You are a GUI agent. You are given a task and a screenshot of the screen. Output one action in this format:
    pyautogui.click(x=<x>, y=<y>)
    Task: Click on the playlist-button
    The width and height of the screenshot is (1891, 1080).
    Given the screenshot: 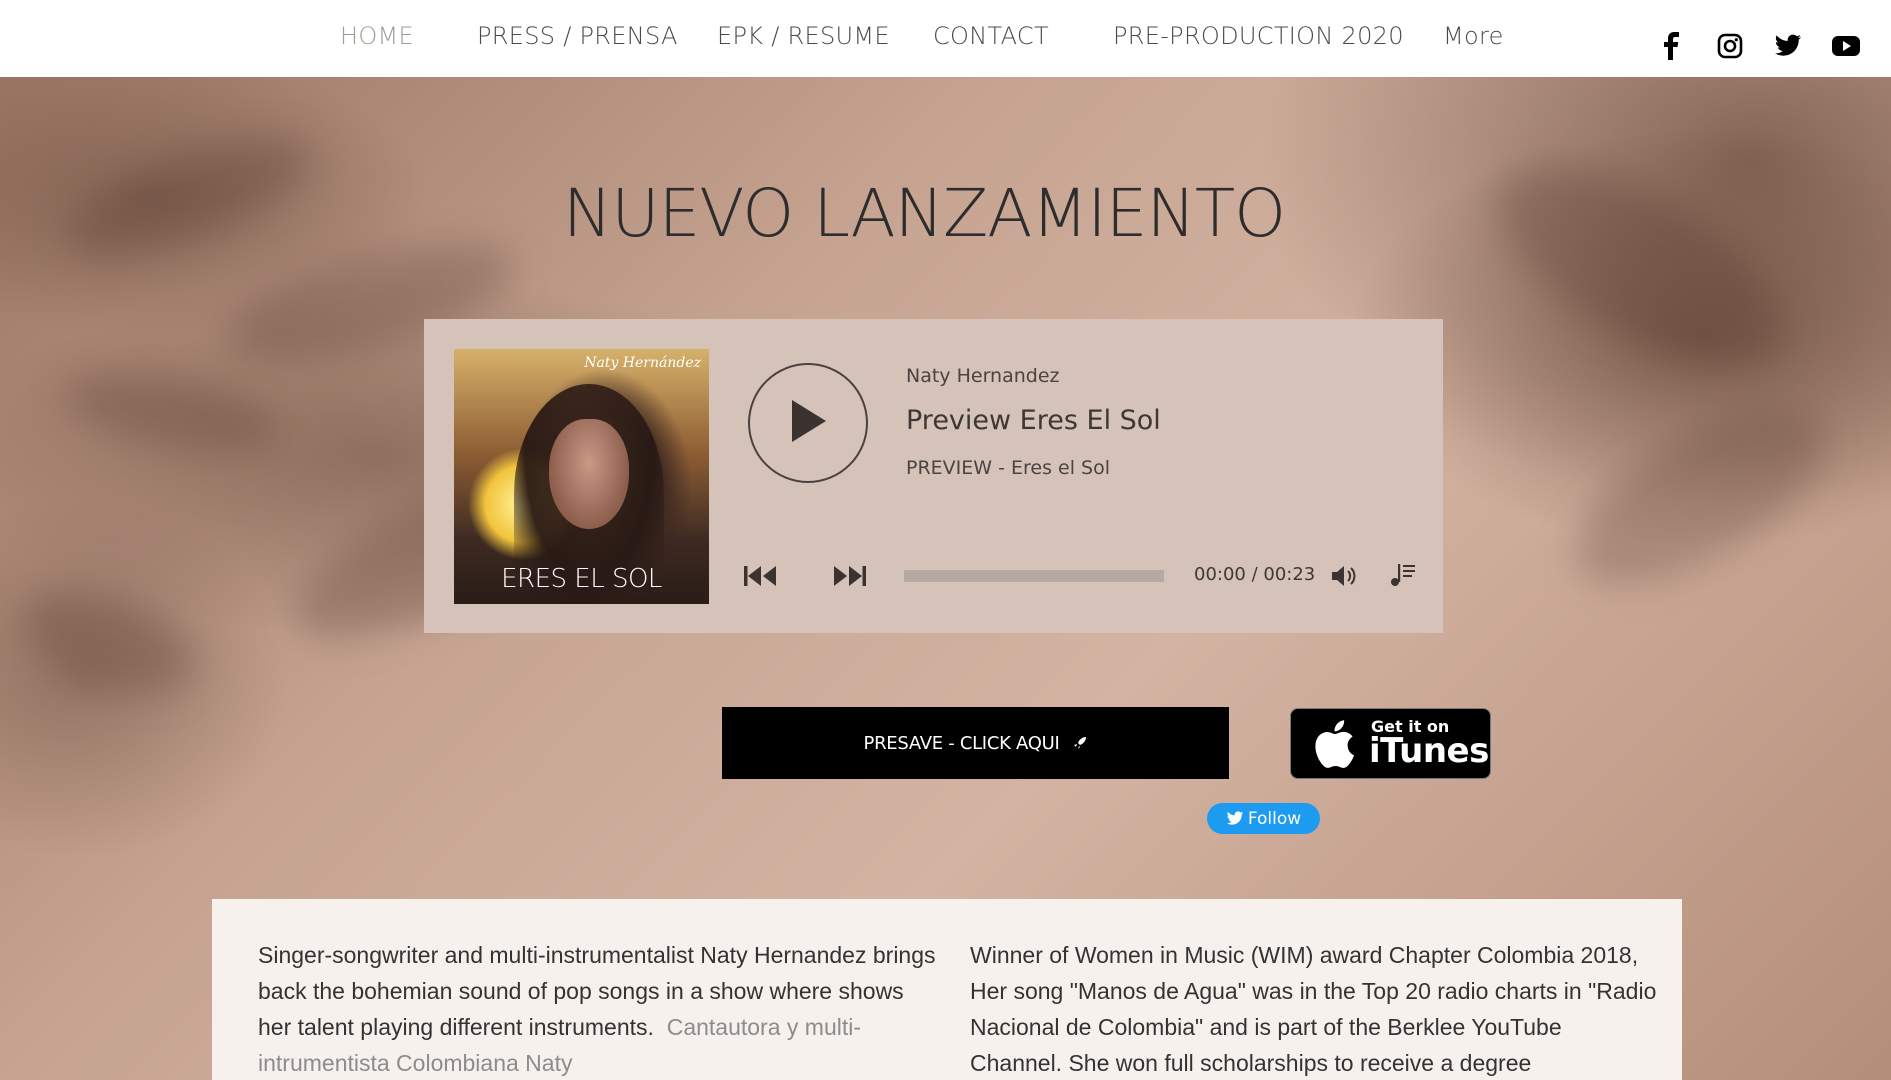 What is the action you would take?
    pyautogui.click(x=1403, y=575)
    